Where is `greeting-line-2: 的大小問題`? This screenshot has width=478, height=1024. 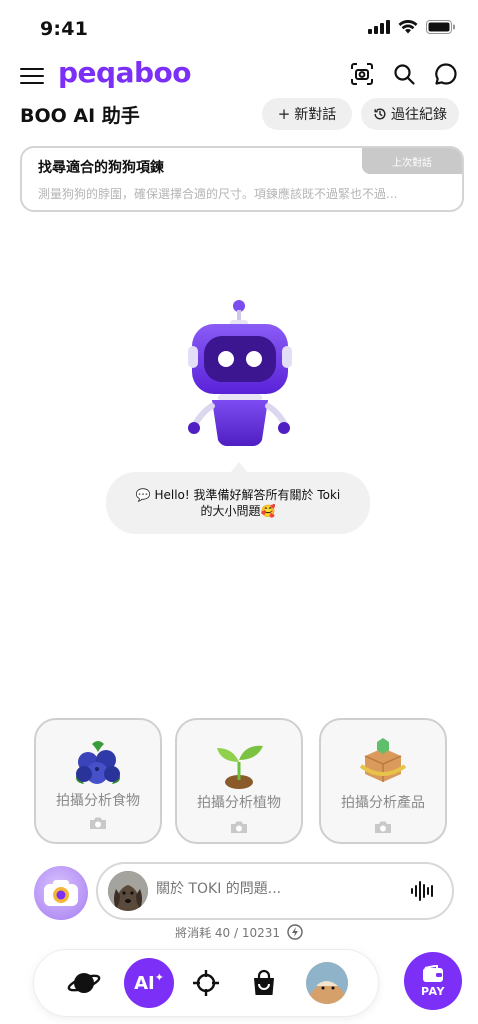
greeting-line-2: 的大小問題 is located at coordinates (230, 511).